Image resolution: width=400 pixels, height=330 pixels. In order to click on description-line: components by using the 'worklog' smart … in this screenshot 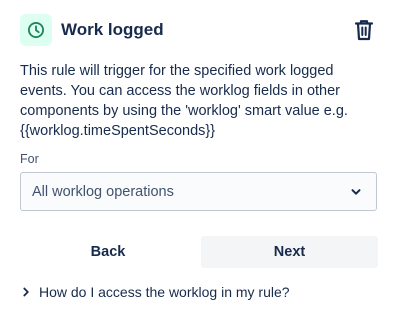, I will do `click(184, 111)`.